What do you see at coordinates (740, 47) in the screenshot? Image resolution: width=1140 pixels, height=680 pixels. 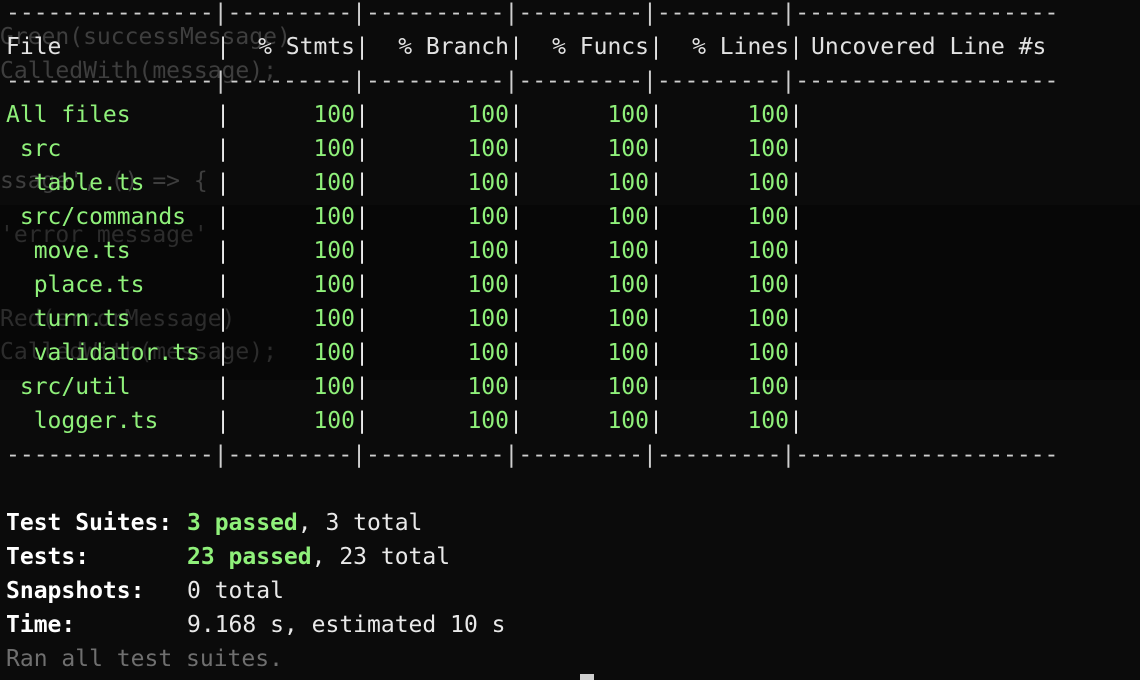 I see `header-lines: % Lines` at bounding box center [740, 47].